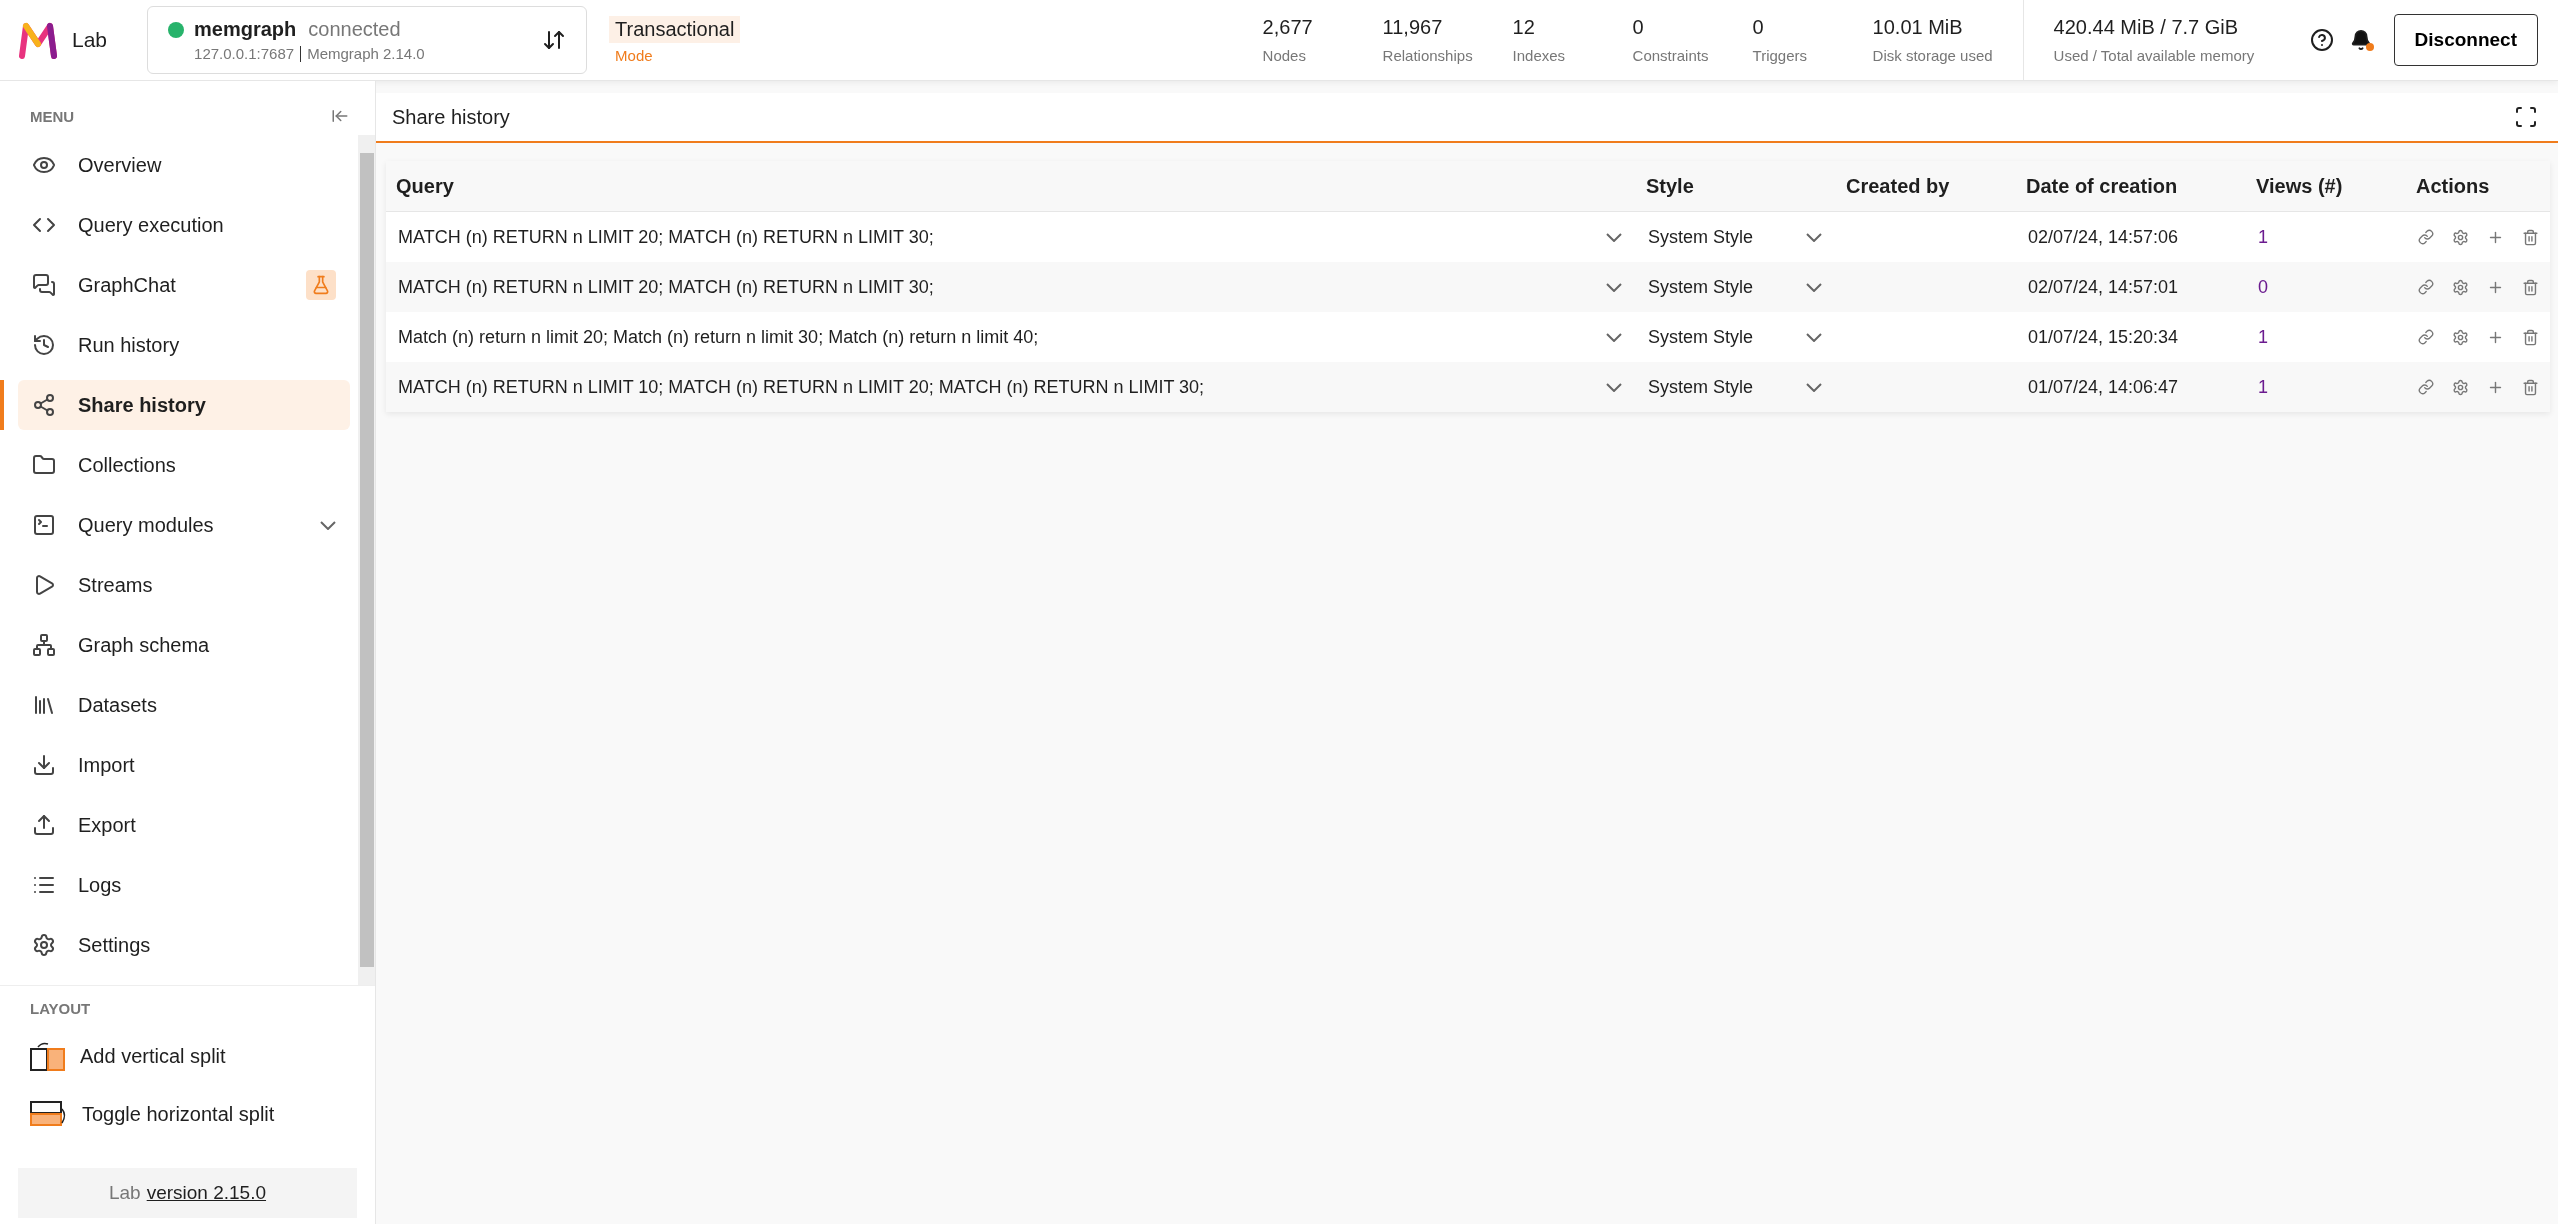 This screenshot has width=2558, height=1224. Describe the element at coordinates (60, 1008) in the screenshot. I see `layout-heading: LAYOUT` at that location.